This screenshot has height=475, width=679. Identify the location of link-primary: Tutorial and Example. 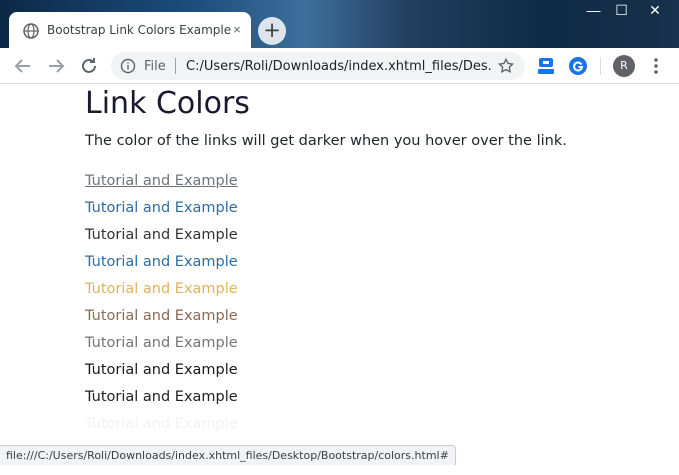
(161, 212).